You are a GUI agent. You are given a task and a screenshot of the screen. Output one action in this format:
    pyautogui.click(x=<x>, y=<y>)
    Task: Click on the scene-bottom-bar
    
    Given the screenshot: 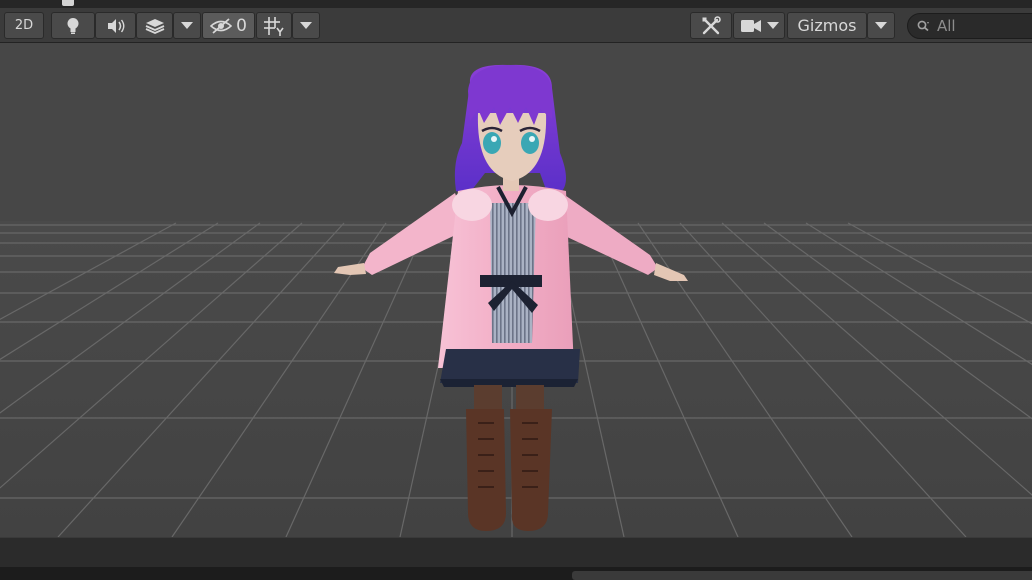 What is the action you would take?
    pyautogui.click(x=516, y=558)
    